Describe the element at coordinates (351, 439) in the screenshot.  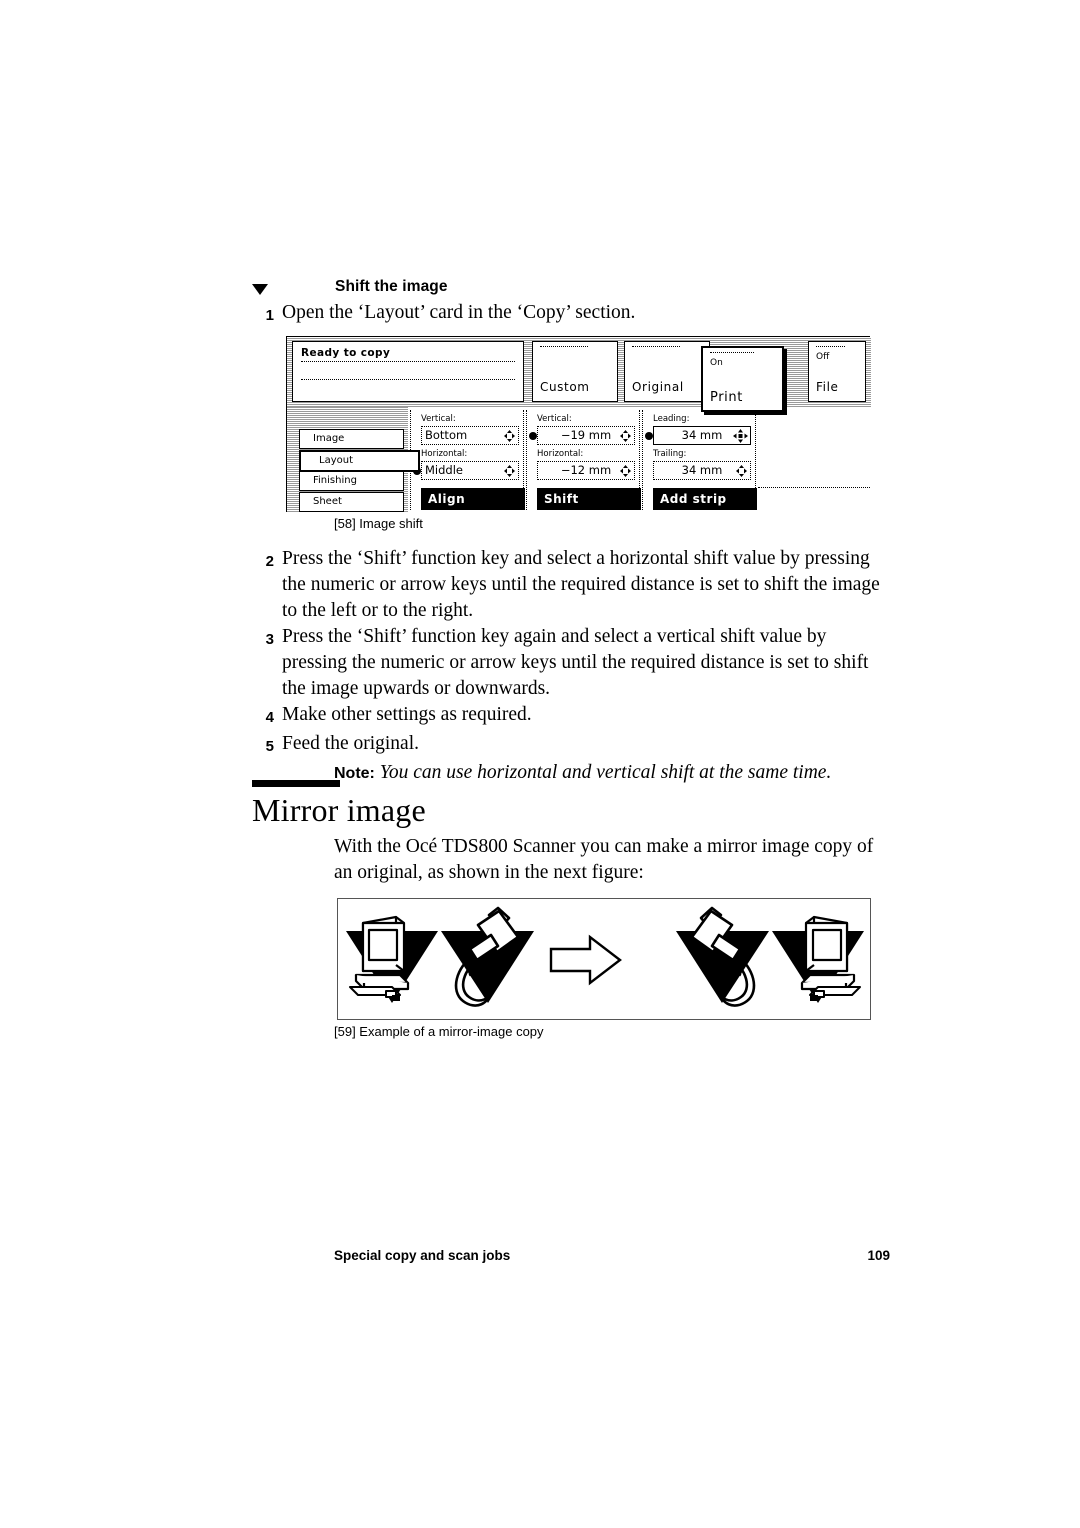
I see `sidebar-item-image: Image` at that location.